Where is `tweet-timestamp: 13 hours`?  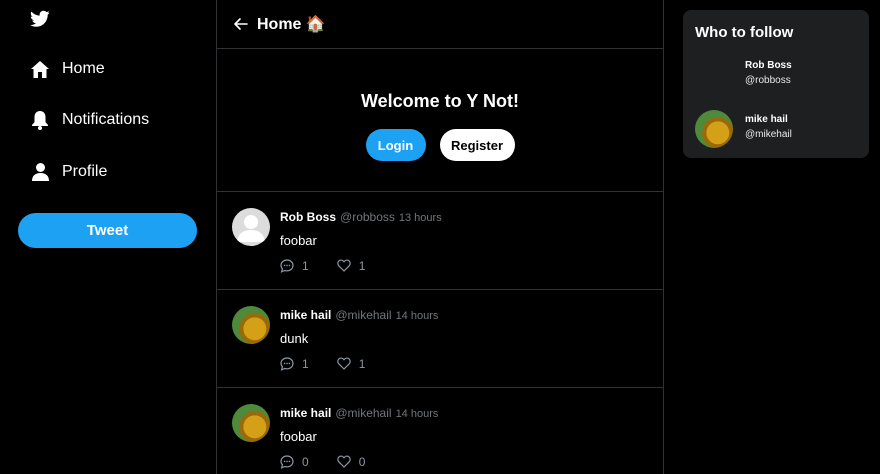
tweet-timestamp: 13 hours is located at coordinates (420, 218).